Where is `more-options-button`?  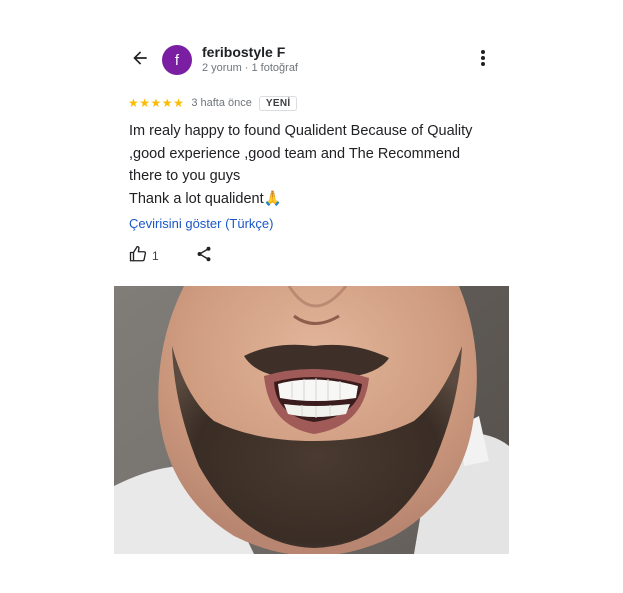 more-options-button is located at coordinates (483, 60).